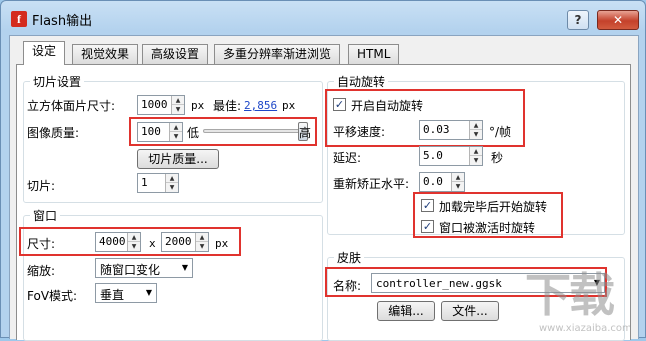 This screenshot has height=341, width=646. I want to click on scale-value: 随窗口变化, so click(130, 270).